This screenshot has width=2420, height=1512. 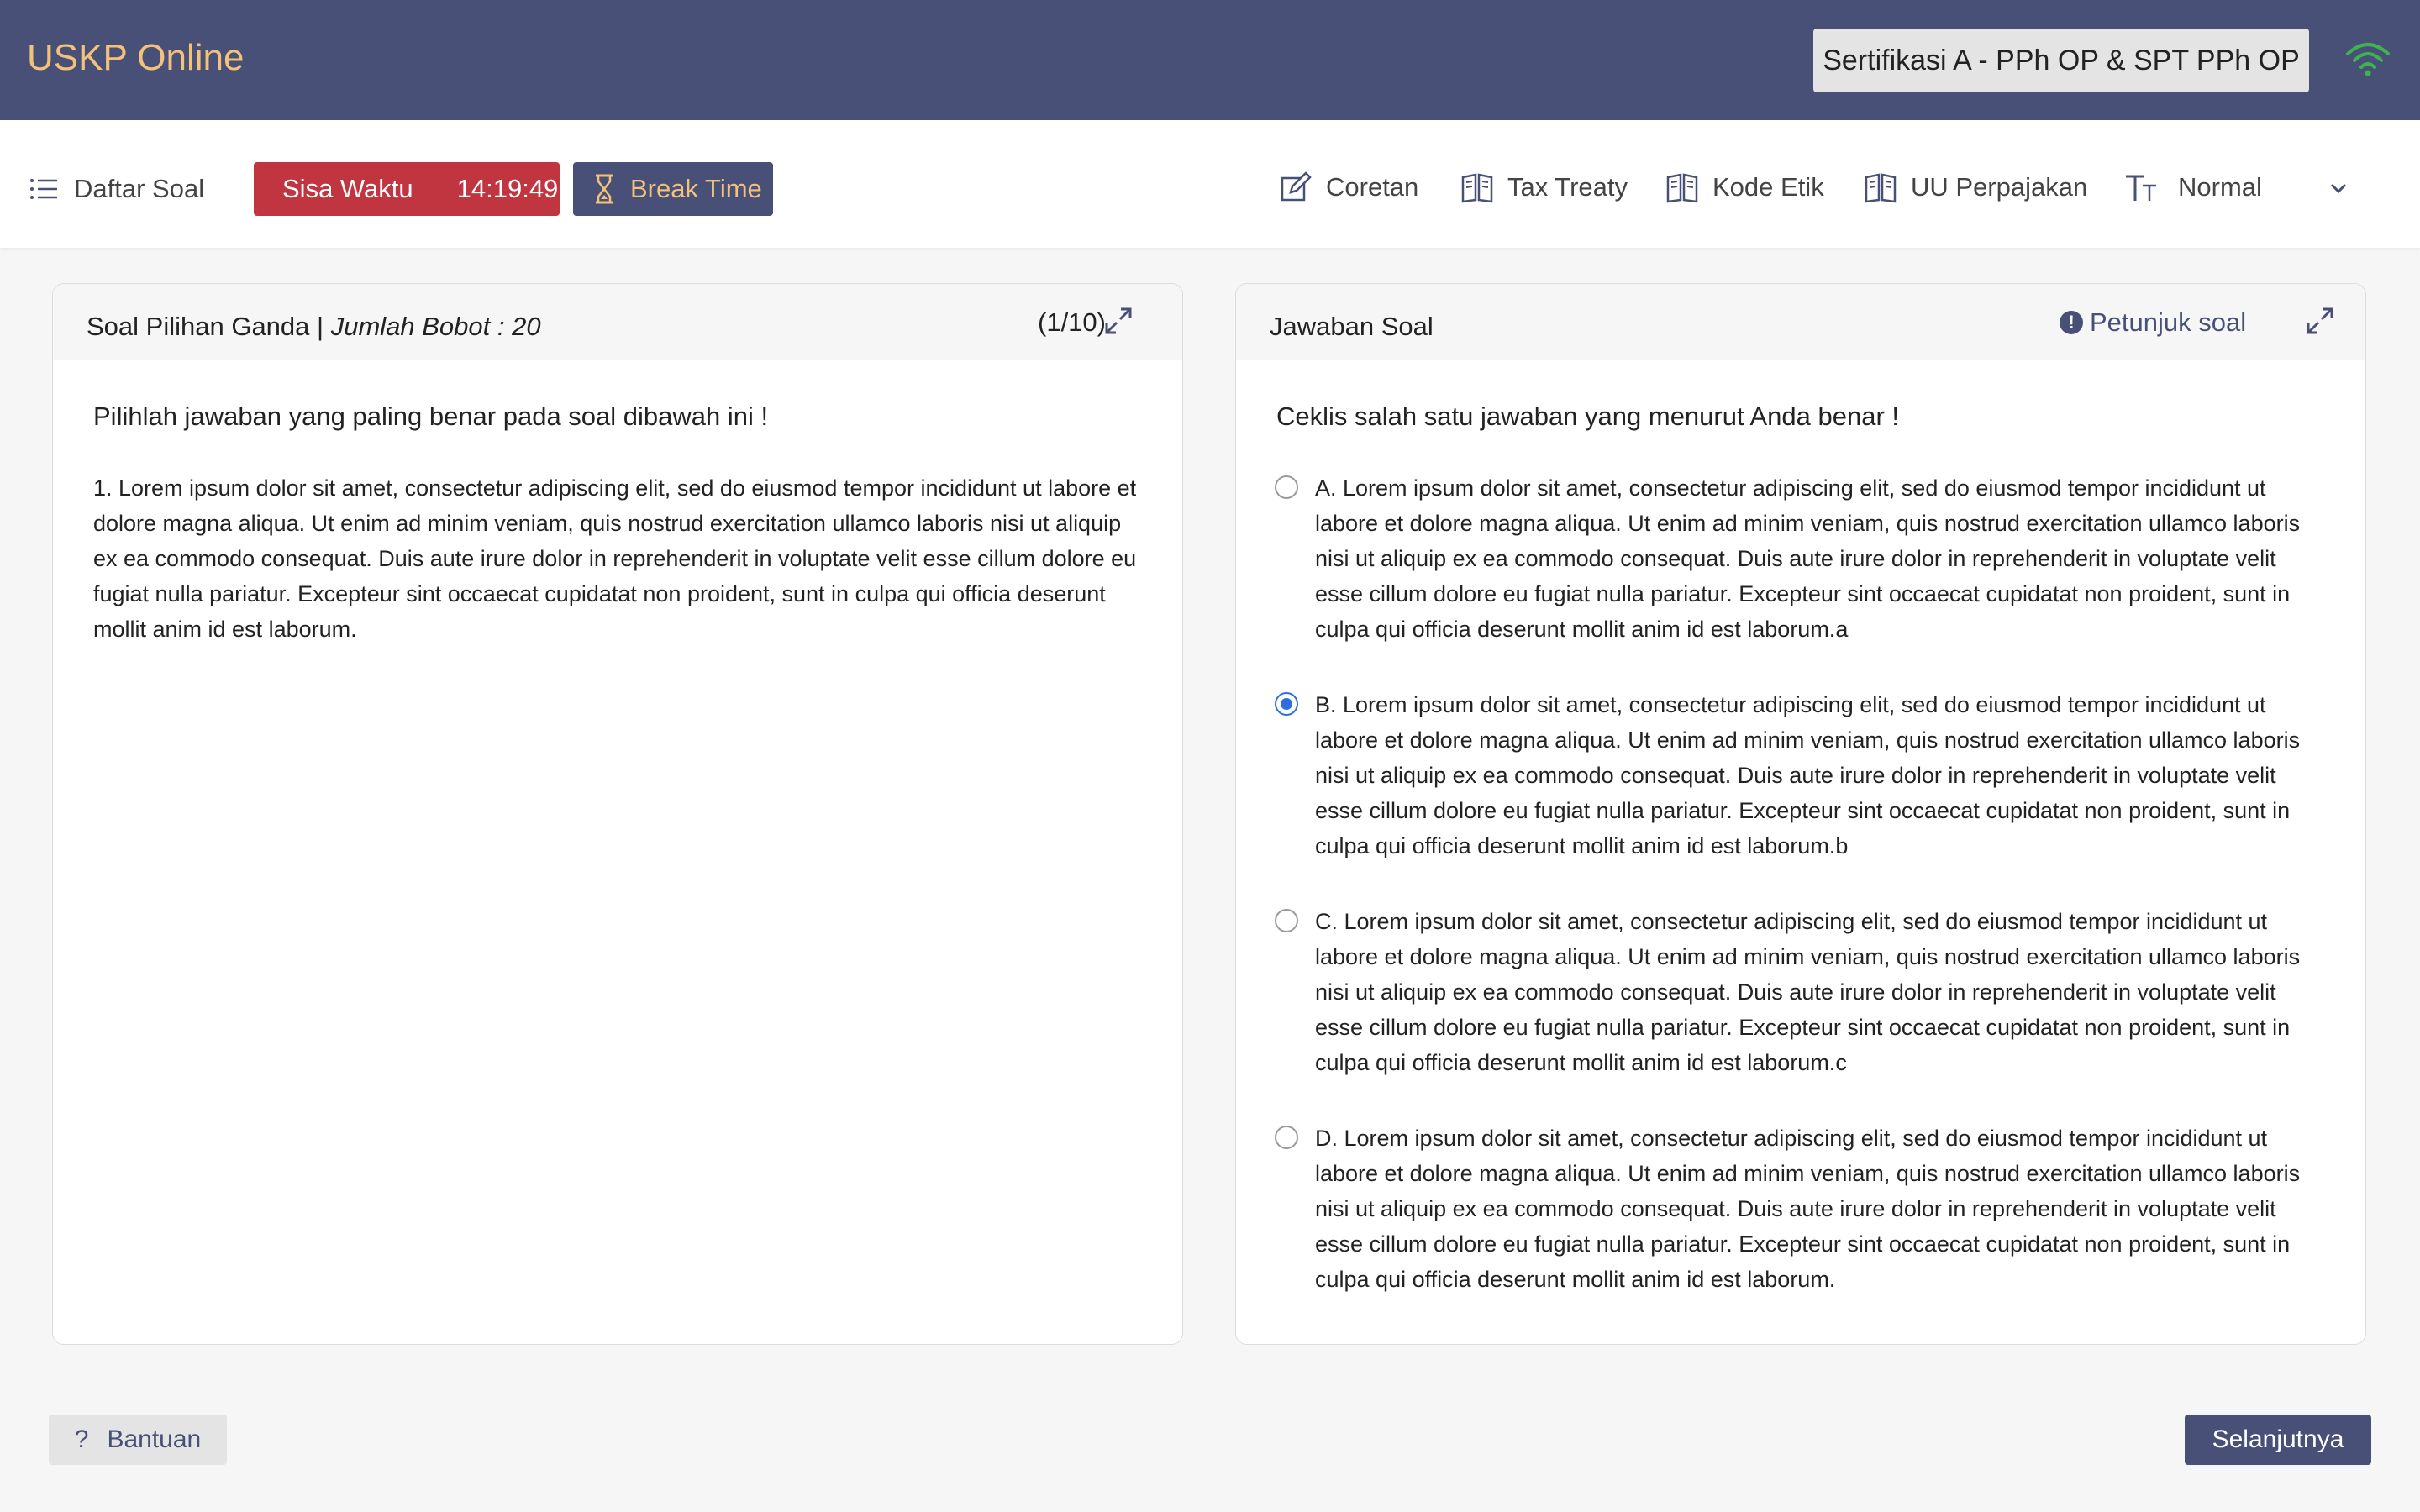 I want to click on question-panel-title: Soal Pilihan Ganda | Jumlah Bobot : 20, so click(x=314, y=327).